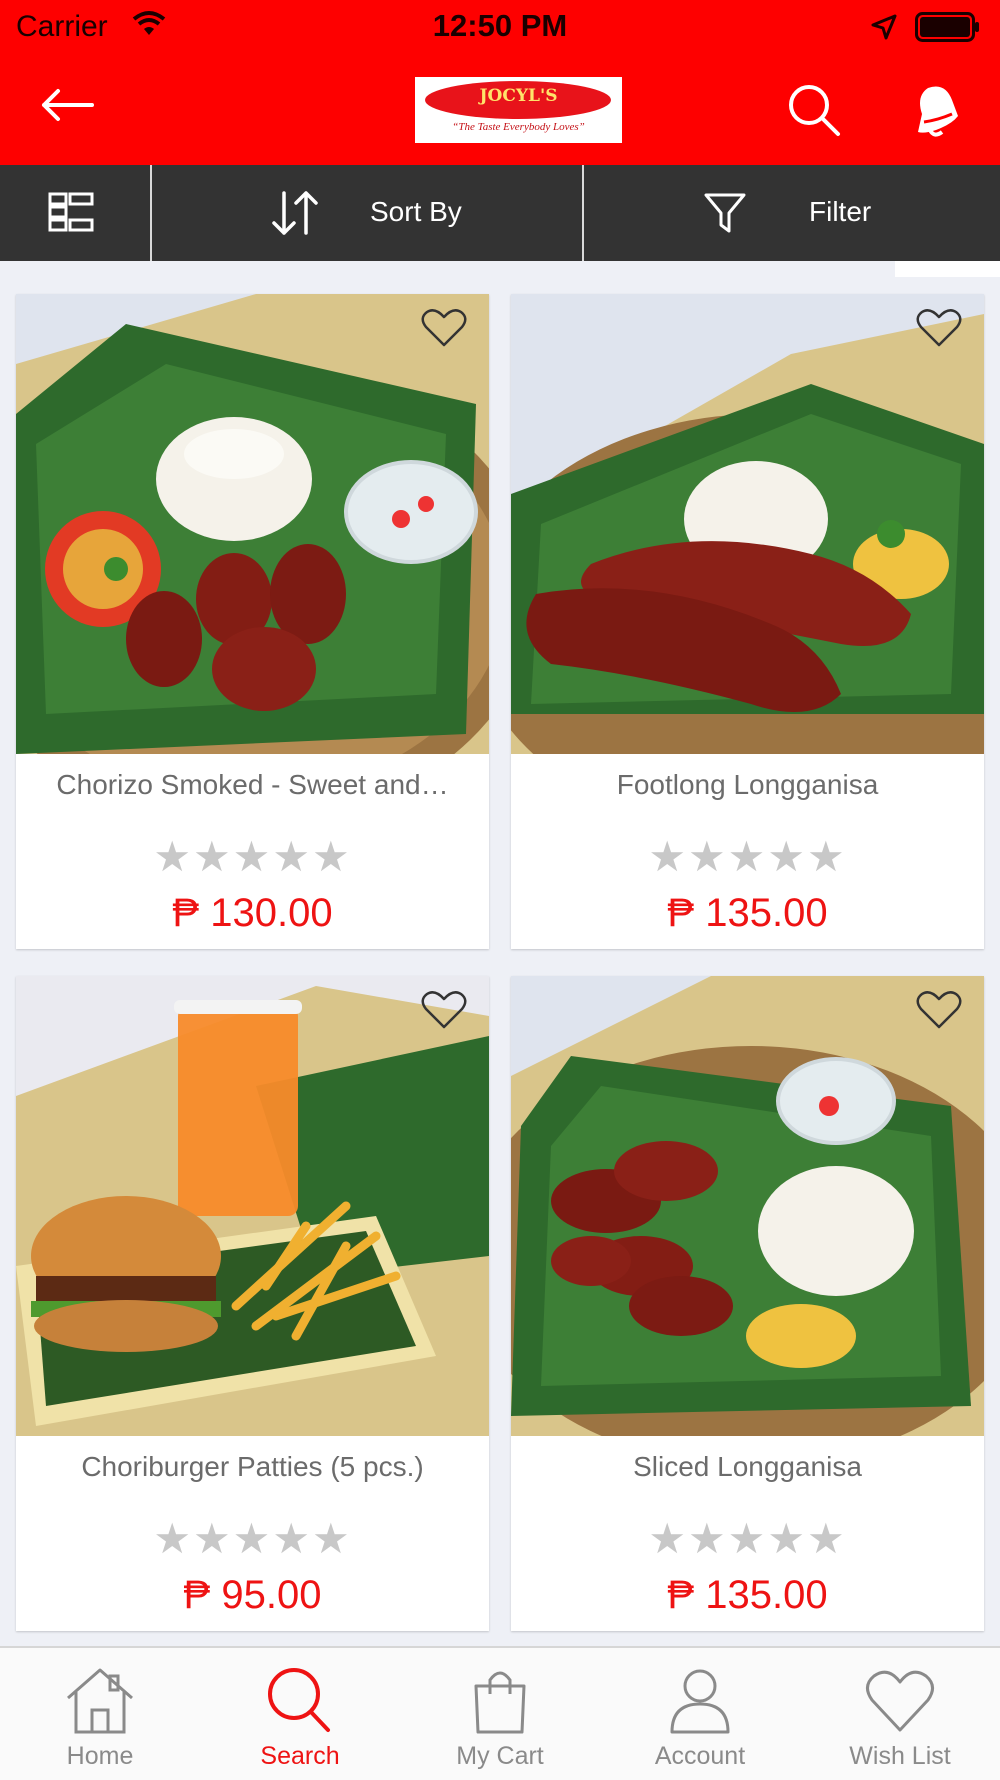 The image size is (1000, 1780). What do you see at coordinates (518, 96) in the screenshot?
I see `logo-text: JOCYL'S` at bounding box center [518, 96].